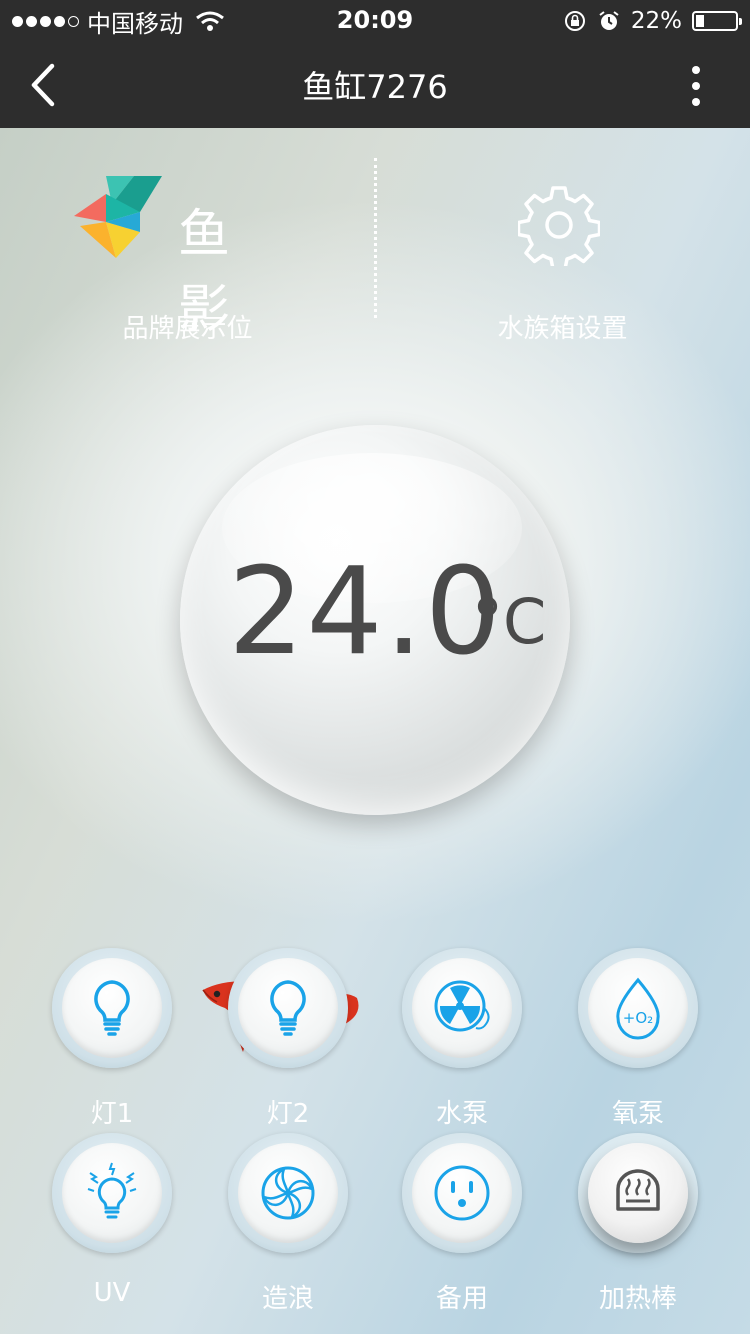  What do you see at coordinates (287, 1299) in the screenshot?
I see `wave-maker-label: 造浪` at bounding box center [287, 1299].